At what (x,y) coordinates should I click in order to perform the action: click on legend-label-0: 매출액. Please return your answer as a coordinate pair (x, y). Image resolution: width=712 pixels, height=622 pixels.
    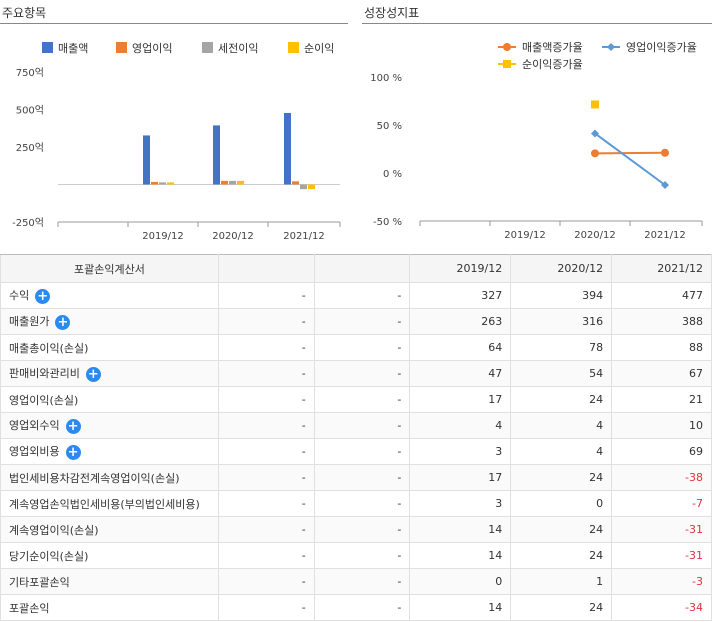
    Looking at the image, I should click on (73, 48).